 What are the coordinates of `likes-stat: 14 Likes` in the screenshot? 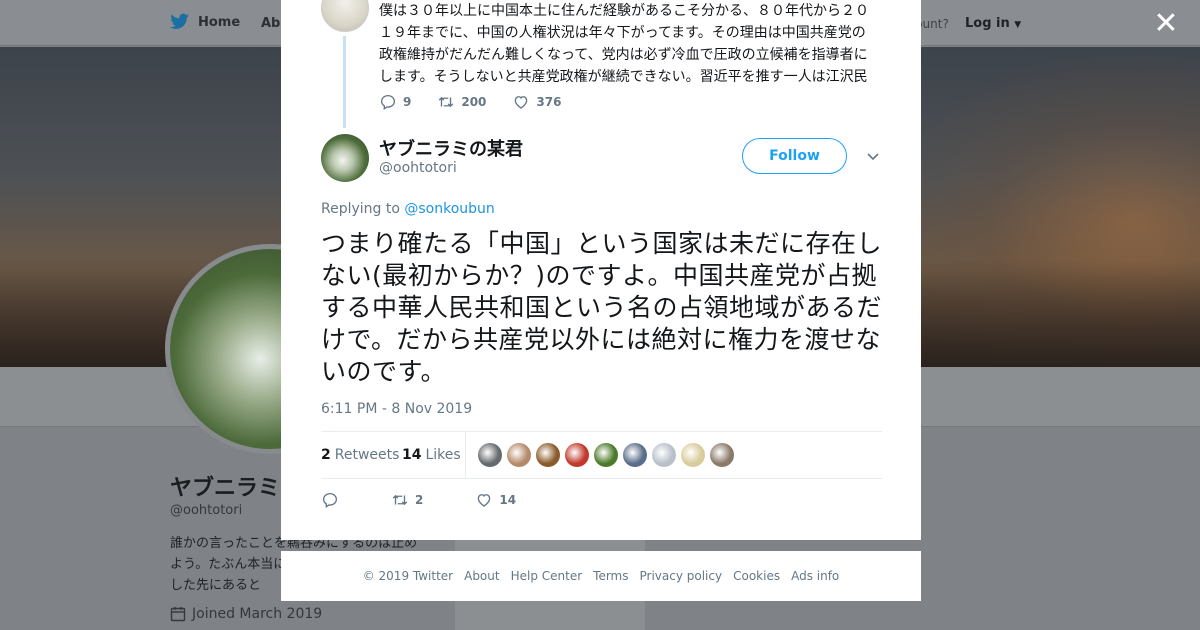 It's located at (431, 455).